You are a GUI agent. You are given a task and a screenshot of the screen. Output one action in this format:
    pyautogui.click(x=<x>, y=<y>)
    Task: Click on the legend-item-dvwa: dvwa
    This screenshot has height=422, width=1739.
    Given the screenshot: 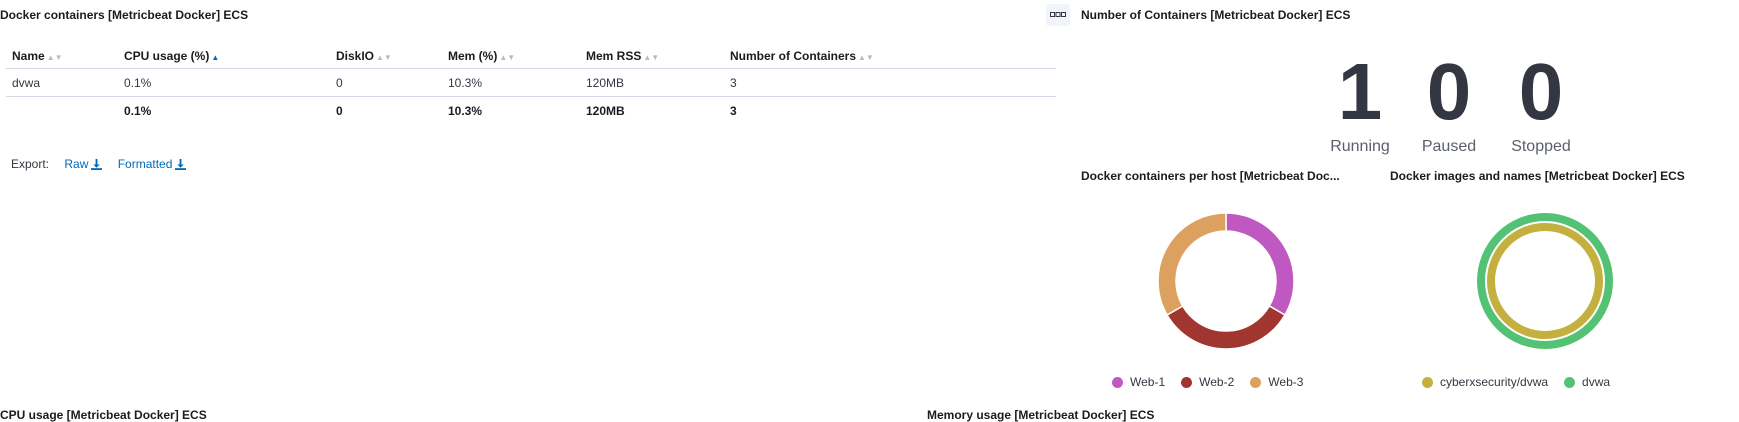 What is the action you would take?
    pyautogui.click(x=1587, y=382)
    